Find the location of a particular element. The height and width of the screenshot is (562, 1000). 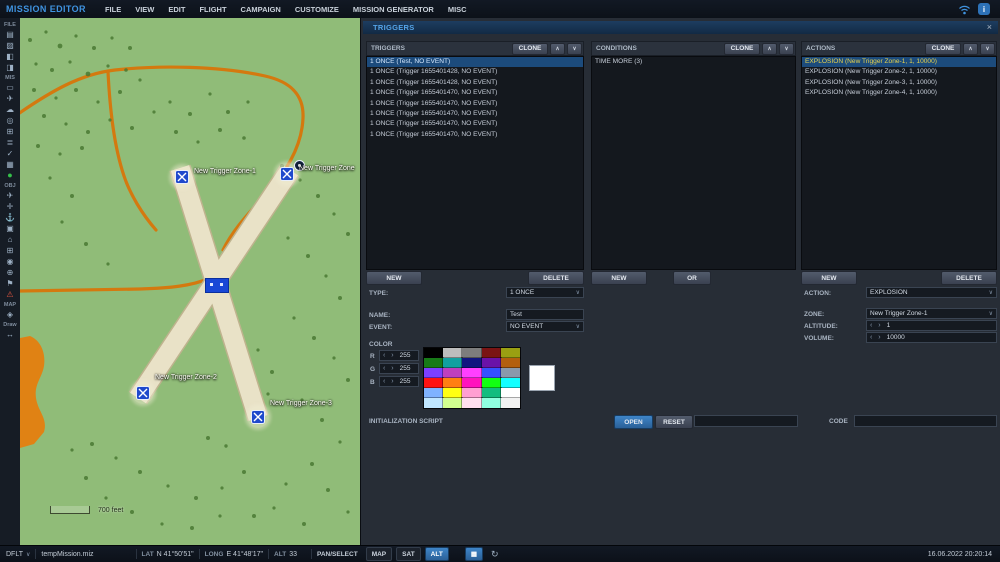

draw-tool-label: Draw is located at coordinates (9, 325).